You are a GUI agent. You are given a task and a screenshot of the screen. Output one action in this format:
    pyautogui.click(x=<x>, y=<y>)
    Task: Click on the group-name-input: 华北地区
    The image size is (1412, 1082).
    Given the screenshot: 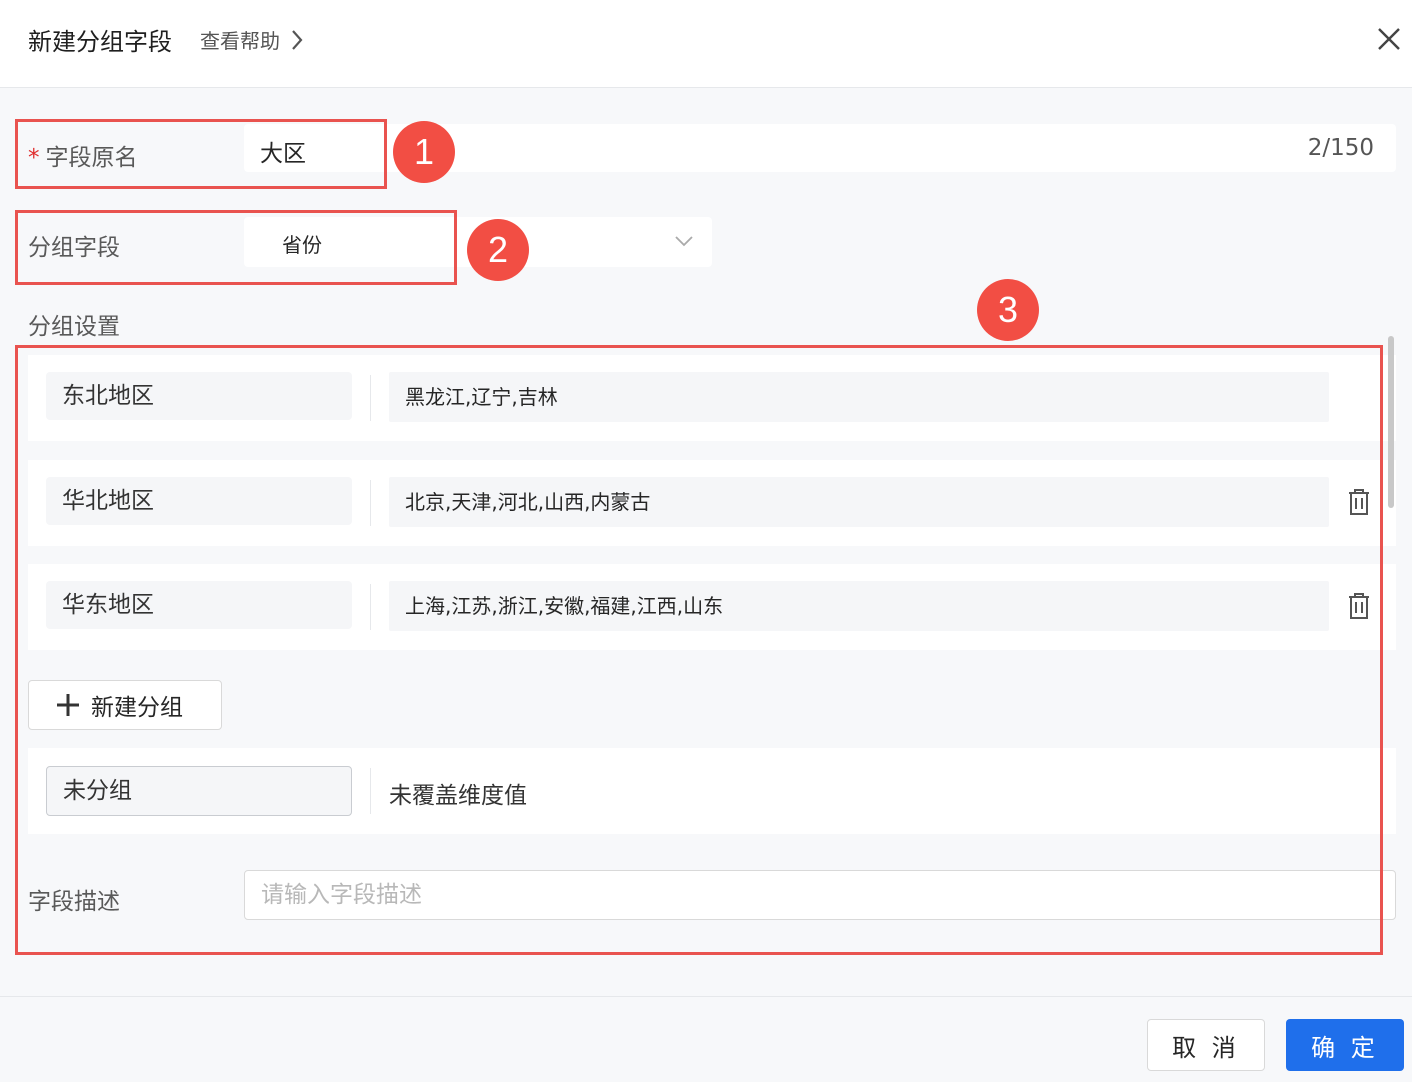 What is the action you would take?
    pyautogui.click(x=199, y=501)
    